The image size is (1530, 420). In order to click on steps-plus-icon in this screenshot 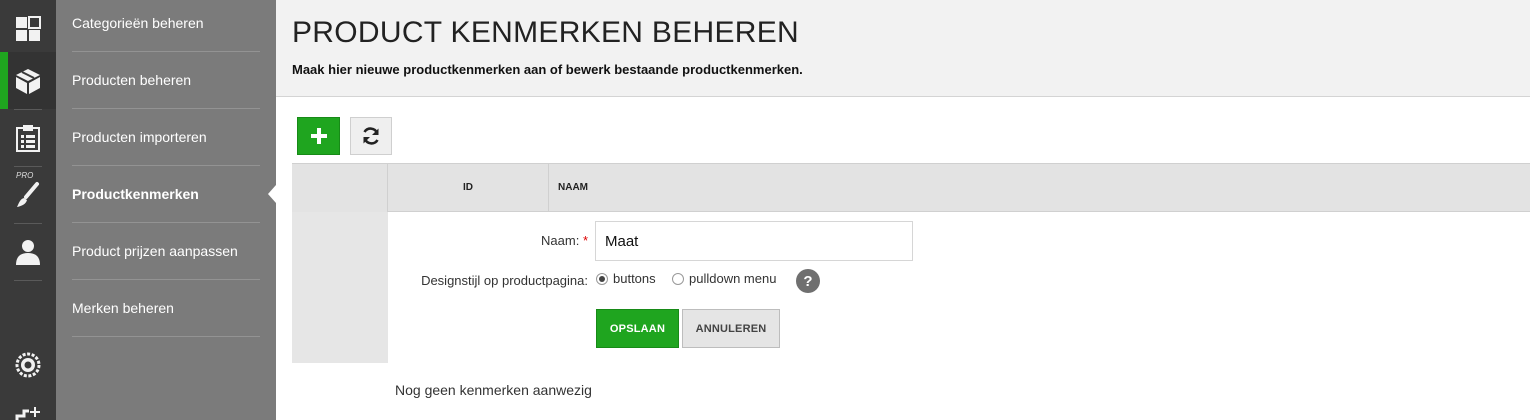, I will do `click(27, 413)`.